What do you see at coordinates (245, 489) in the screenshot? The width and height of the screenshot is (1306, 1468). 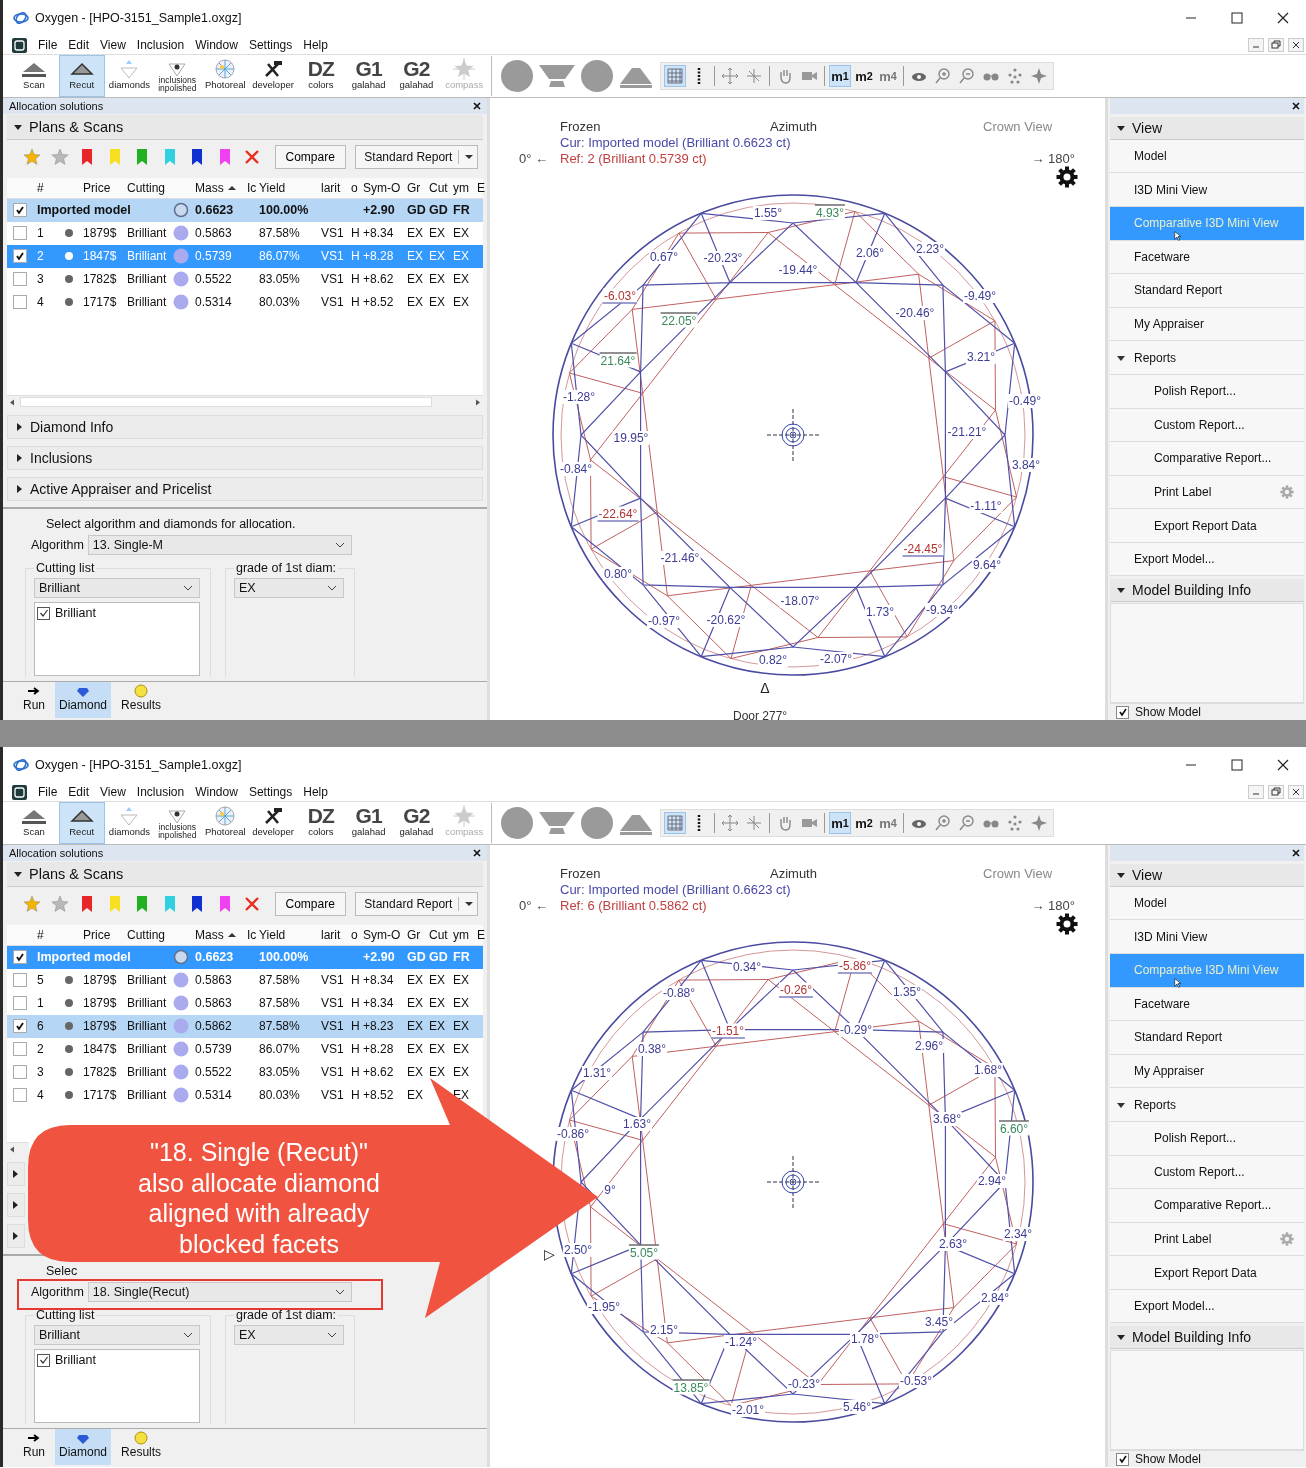 I see `section-header: Active Appraiser and Pricelist` at bounding box center [245, 489].